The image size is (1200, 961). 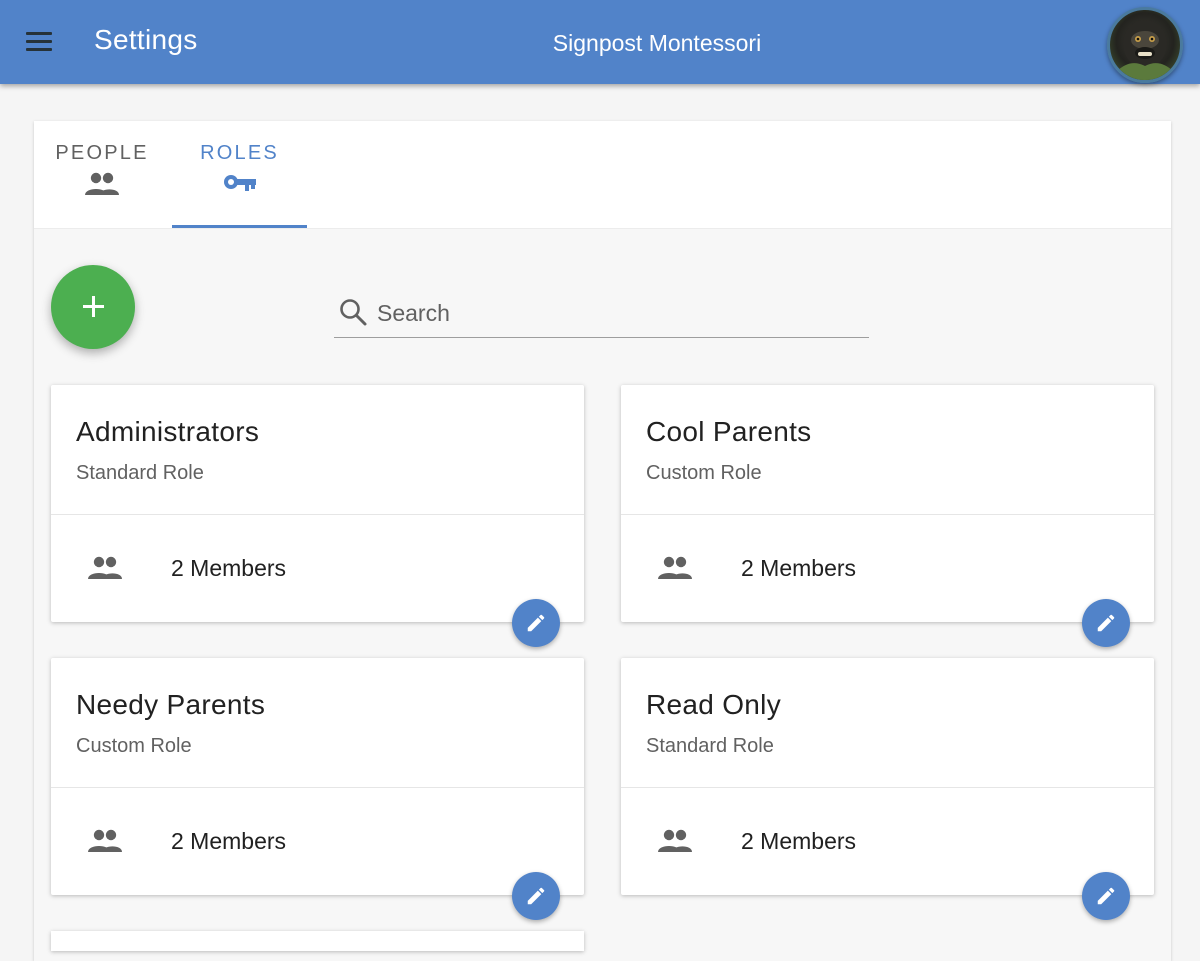 I want to click on role-card: Cool Parents Custom Role 2 Members, so click(x=887, y=516).